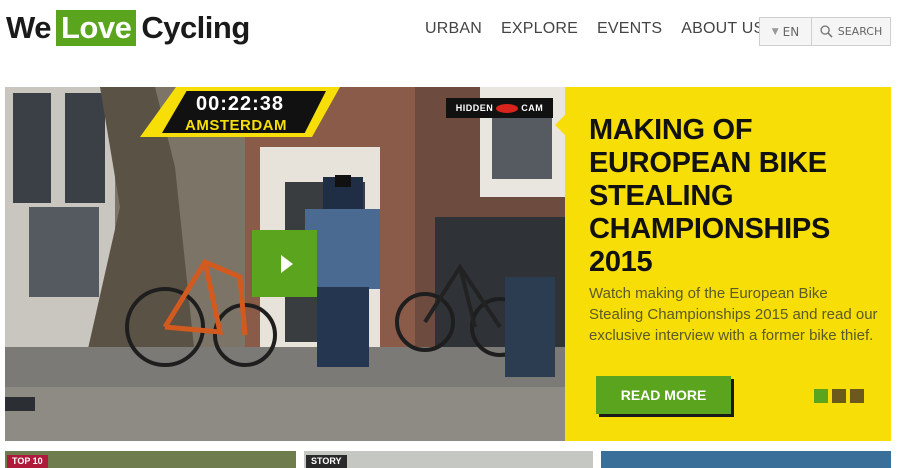 This screenshot has height=468, width=900. I want to click on timer-value: 00:22:38, so click(240, 104).